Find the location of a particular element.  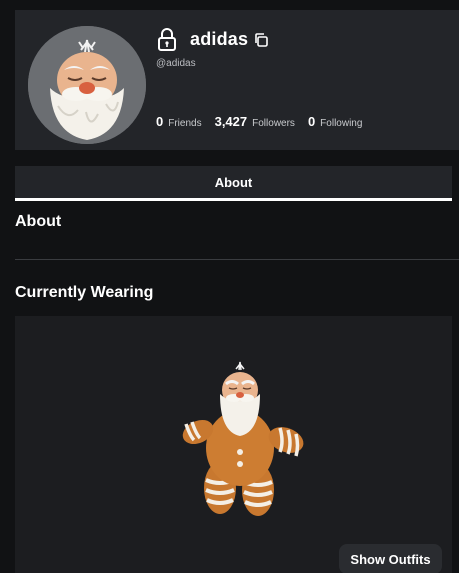

show-outfits-button: Show Outfits is located at coordinates (390, 558).